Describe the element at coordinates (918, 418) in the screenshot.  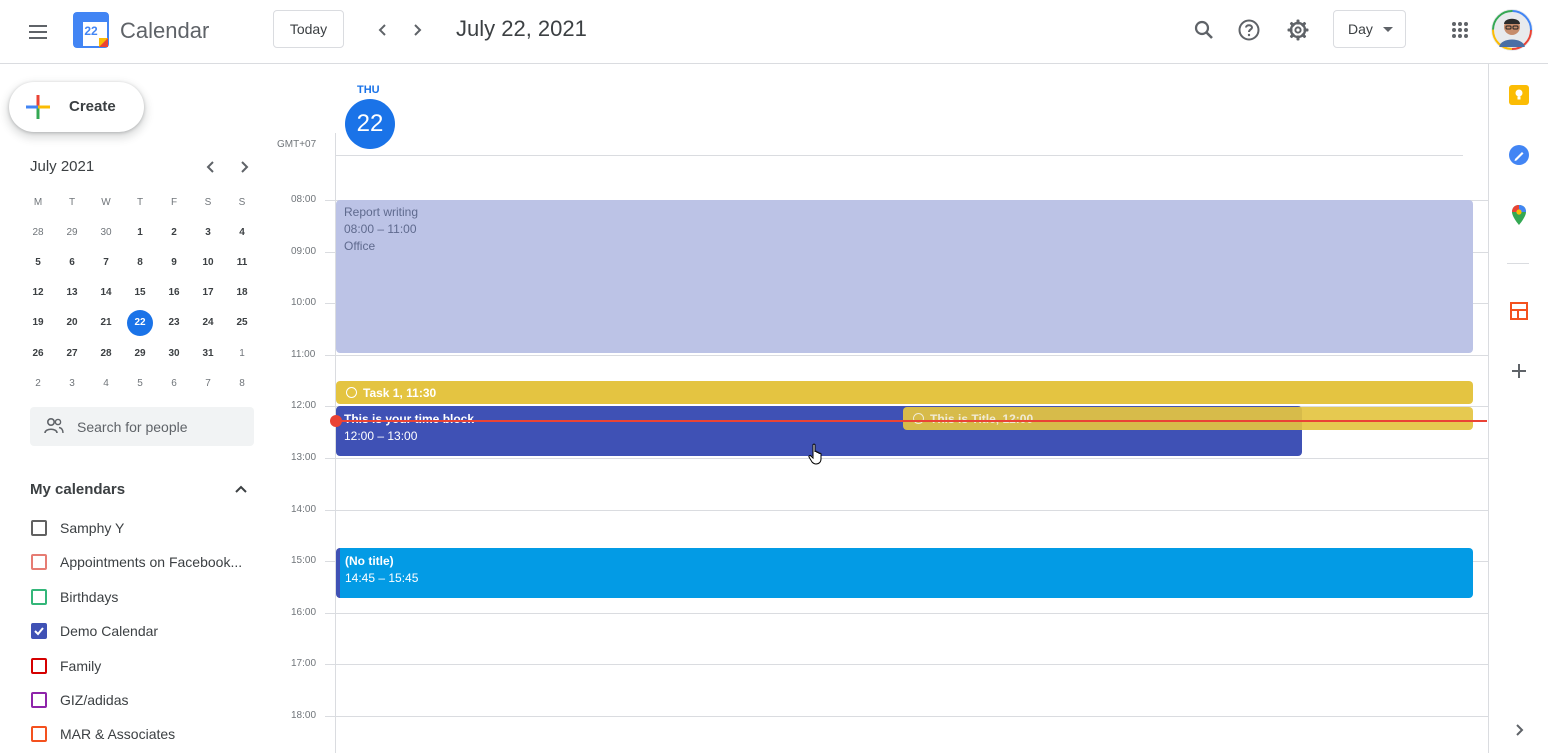
I see `task-check-icon` at that location.